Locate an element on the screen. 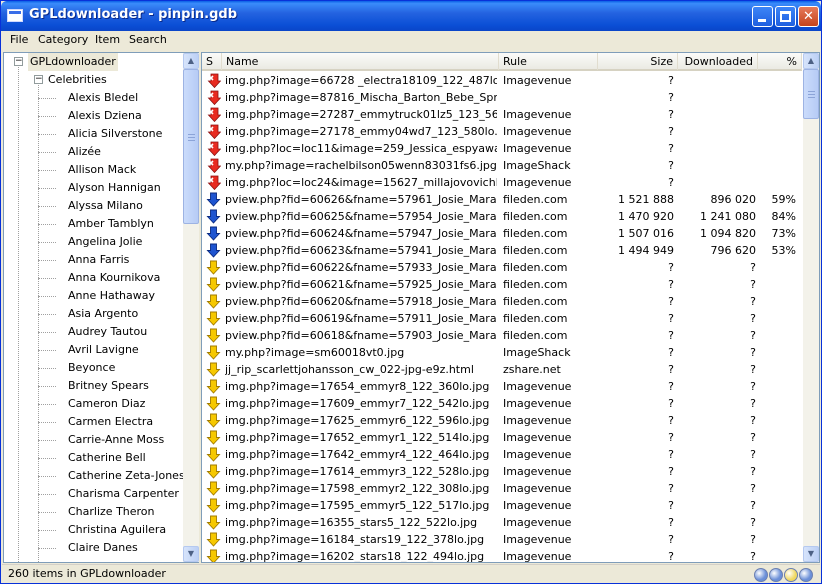  column-header-status: S is located at coordinates (212, 61).